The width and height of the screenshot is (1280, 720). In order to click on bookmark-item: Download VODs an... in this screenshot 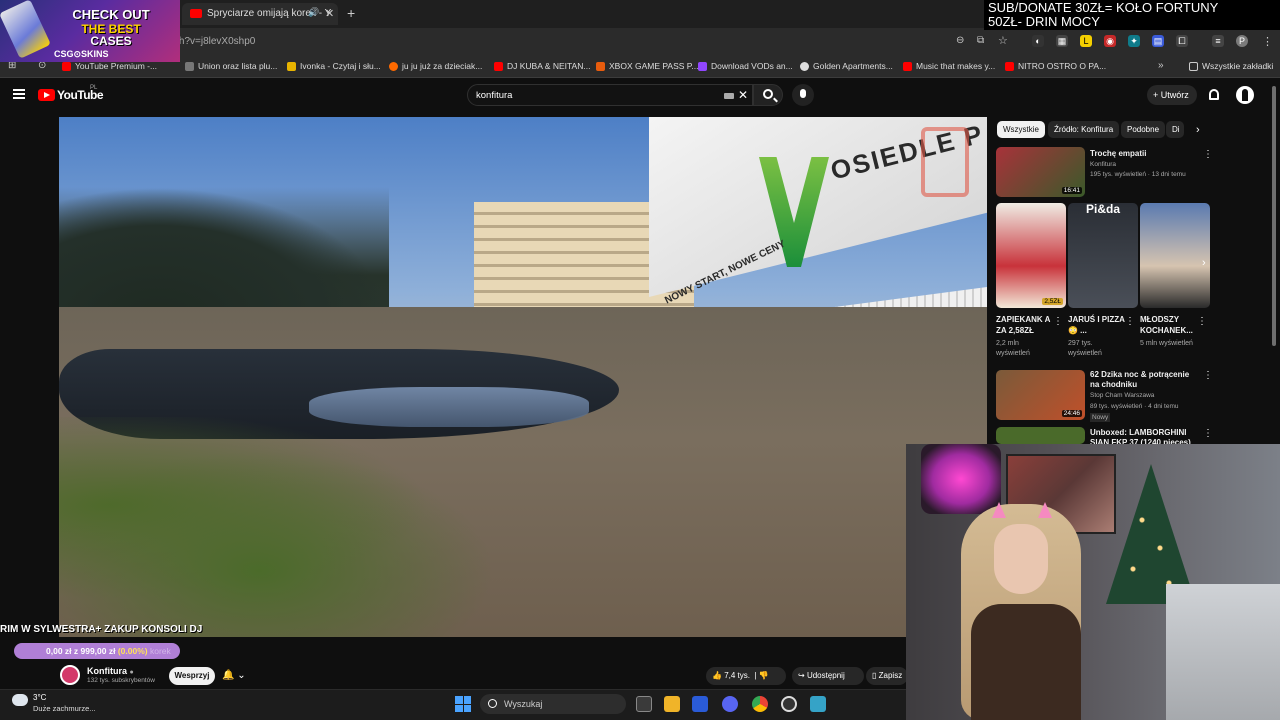, I will do `click(745, 66)`.